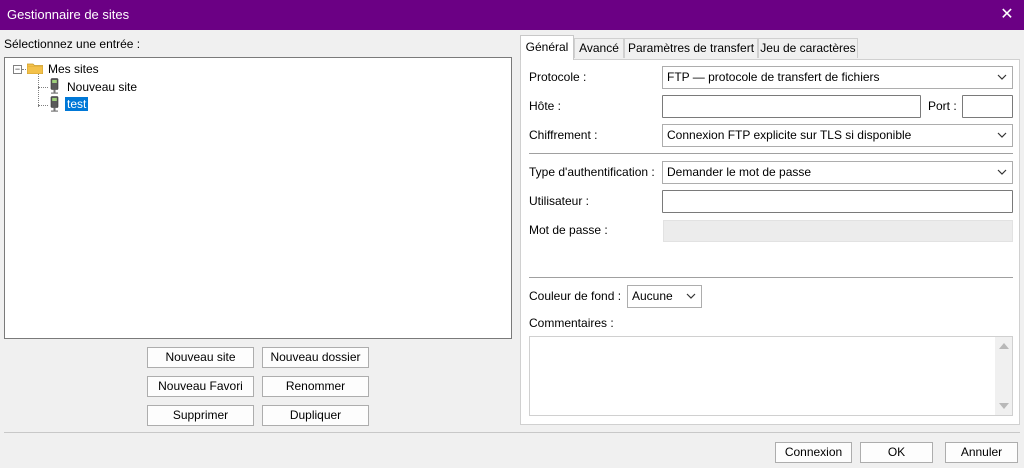  I want to click on background-color-select: Aucune, so click(664, 296).